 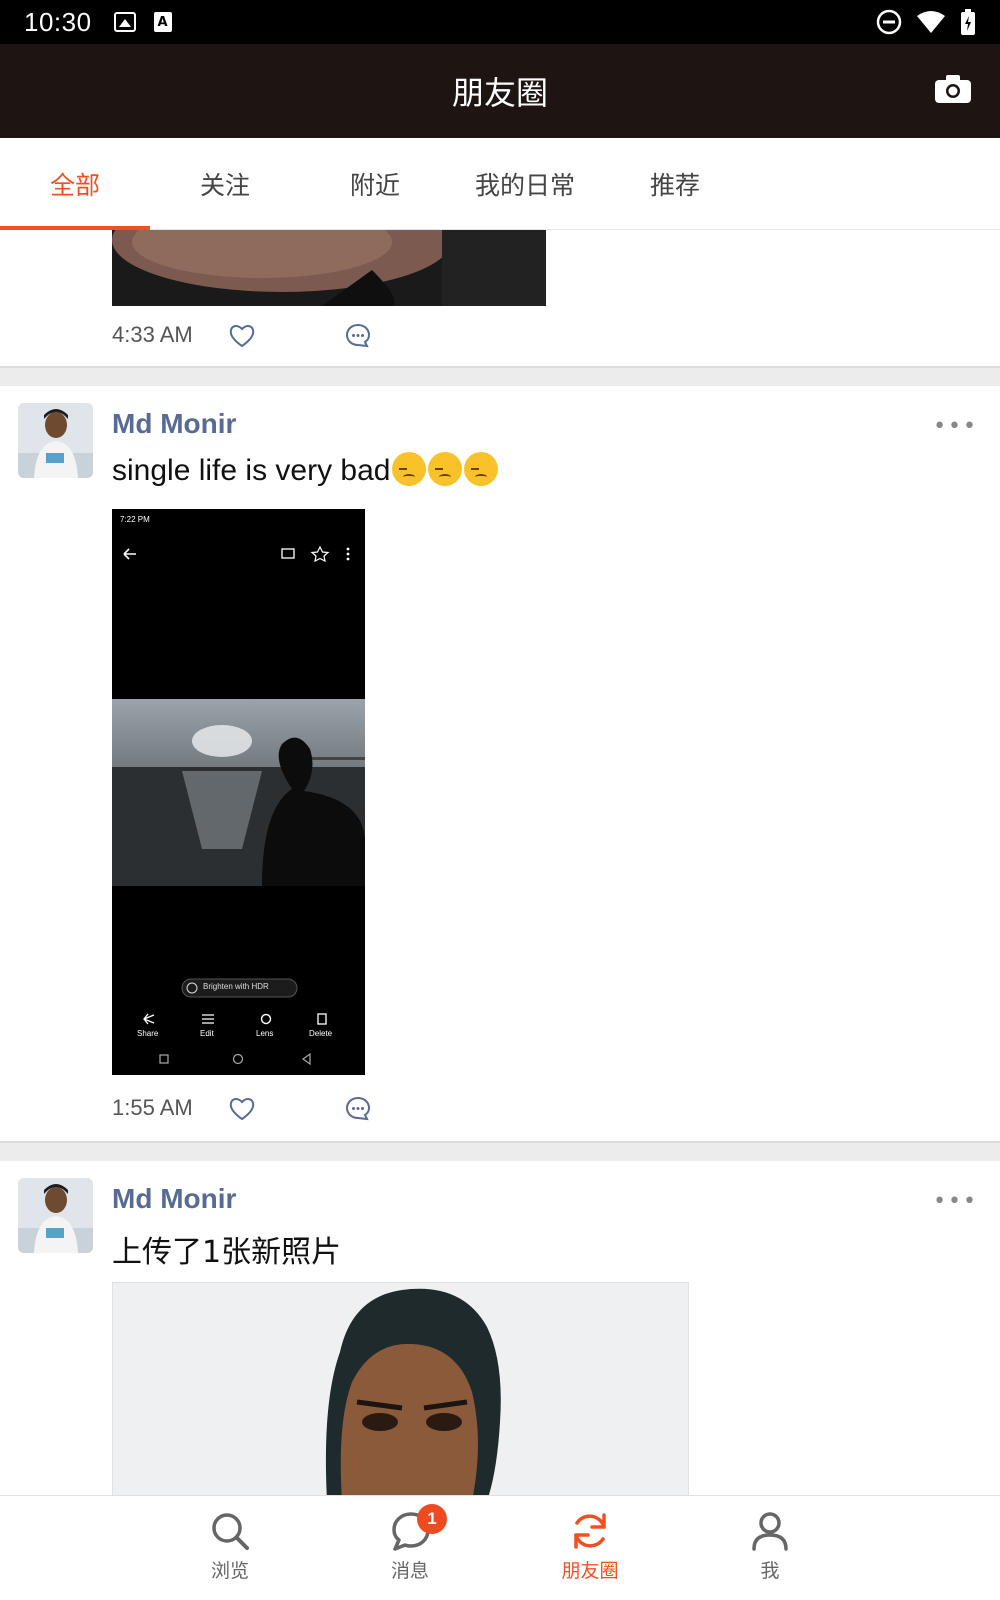 I want to click on camera-icon, so click(x=953, y=89).